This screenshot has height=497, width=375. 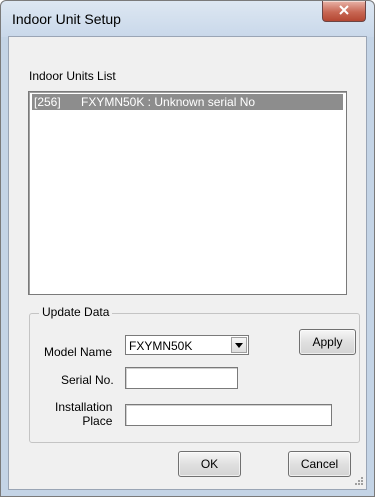 I want to click on model-name-select: FXYMN50K, so click(x=187, y=345).